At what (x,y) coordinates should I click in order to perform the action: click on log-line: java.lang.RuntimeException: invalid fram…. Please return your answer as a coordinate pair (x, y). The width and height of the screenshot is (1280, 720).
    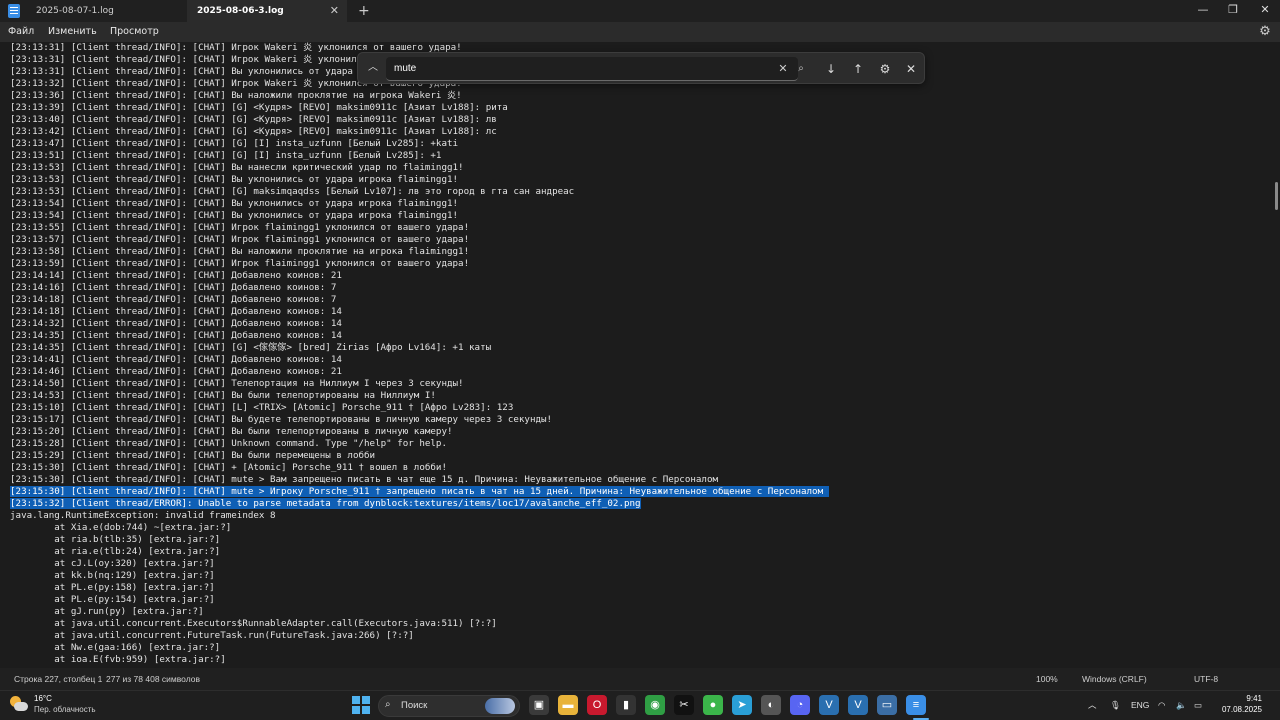
    Looking at the image, I should click on (143, 515).